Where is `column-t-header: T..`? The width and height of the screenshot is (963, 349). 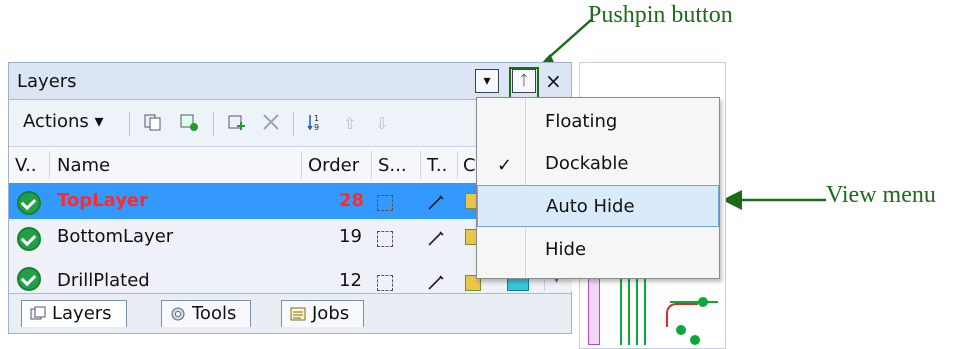
column-t-header: T.. is located at coordinates (437, 165).